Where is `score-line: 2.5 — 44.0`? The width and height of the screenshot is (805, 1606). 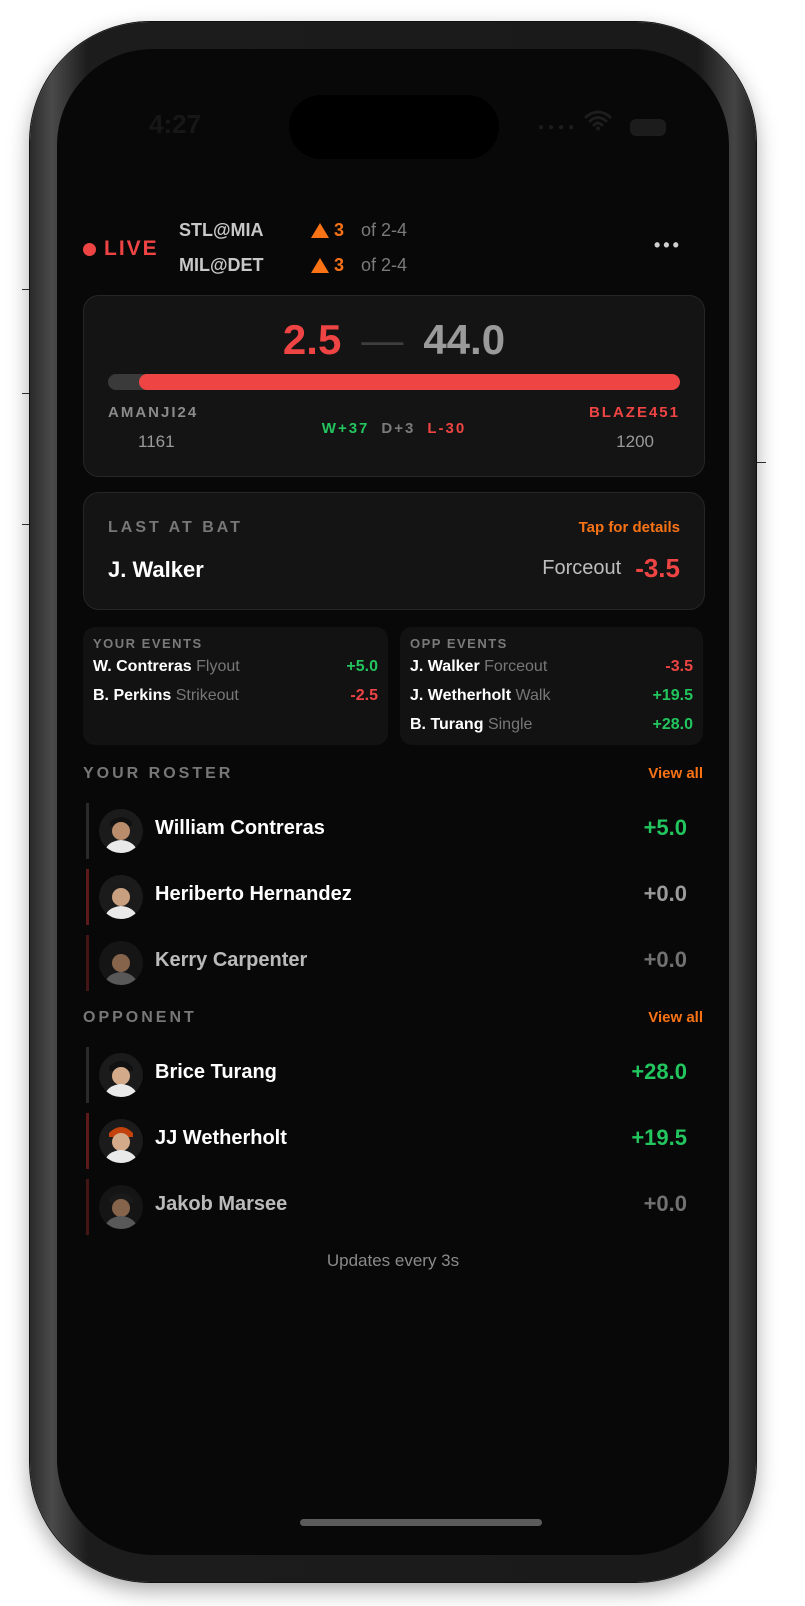 score-line: 2.5 — 44.0 is located at coordinates (394, 340).